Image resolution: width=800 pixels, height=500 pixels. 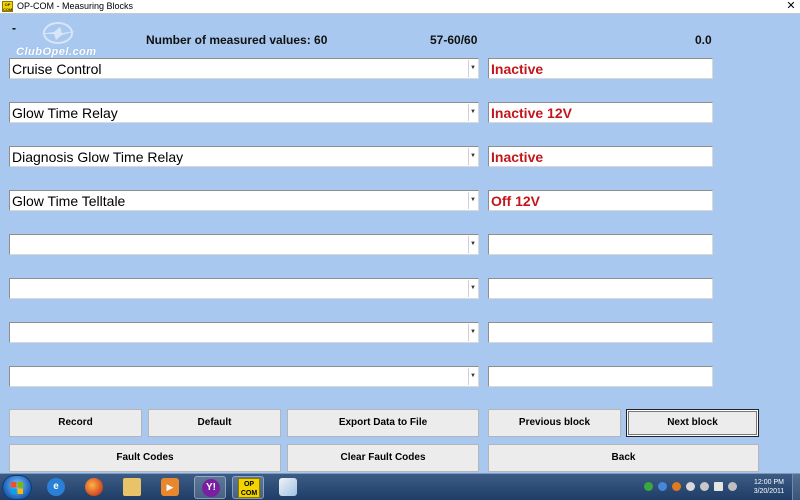 I want to click on paint-glyph, so click(x=288, y=487).